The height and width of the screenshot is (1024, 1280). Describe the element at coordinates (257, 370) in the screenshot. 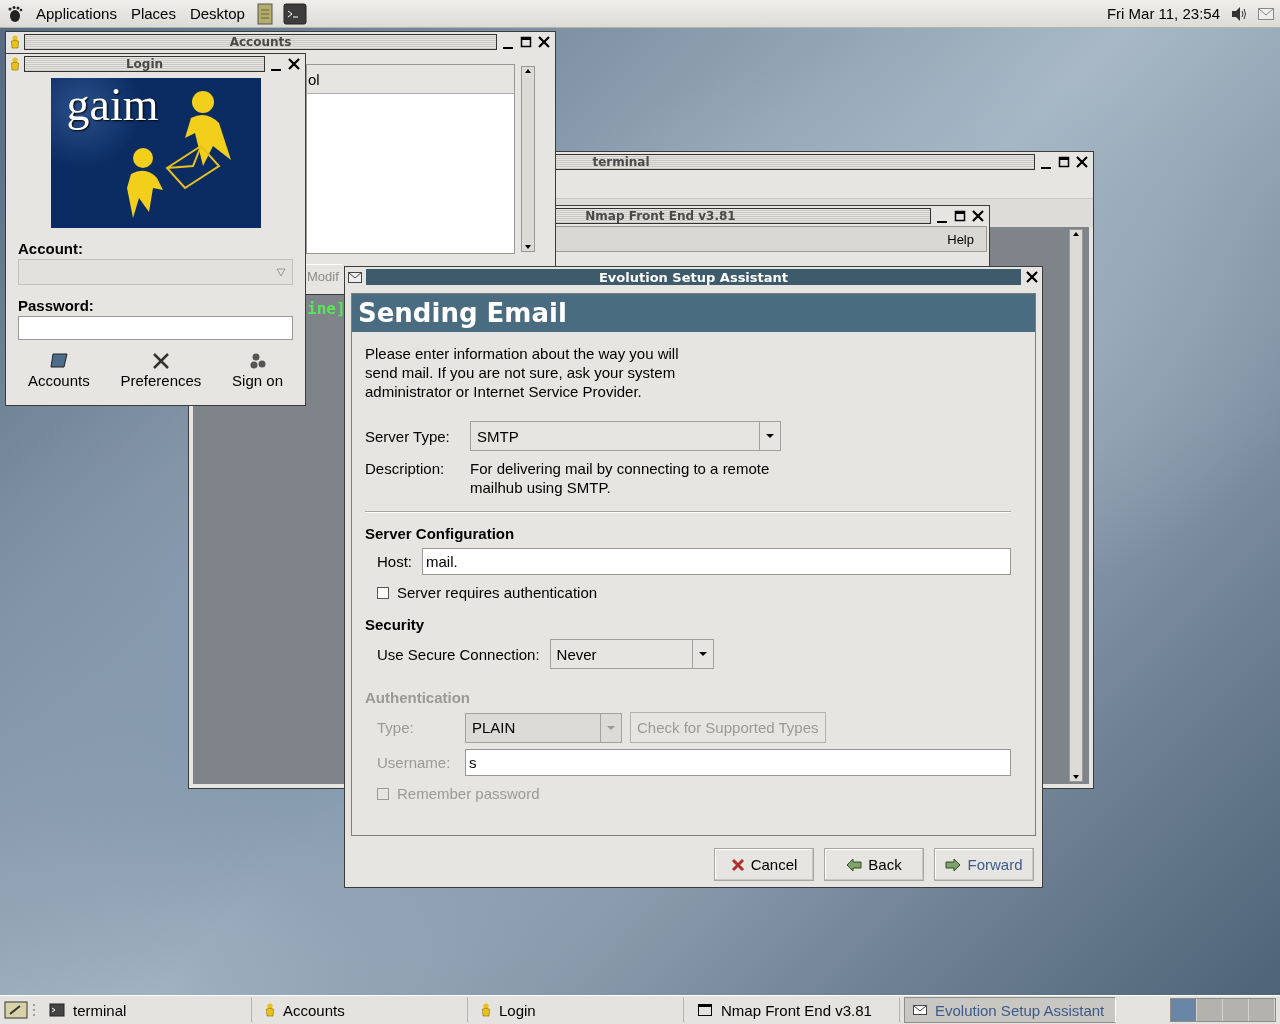

I see `action-button: Sign on` at that location.